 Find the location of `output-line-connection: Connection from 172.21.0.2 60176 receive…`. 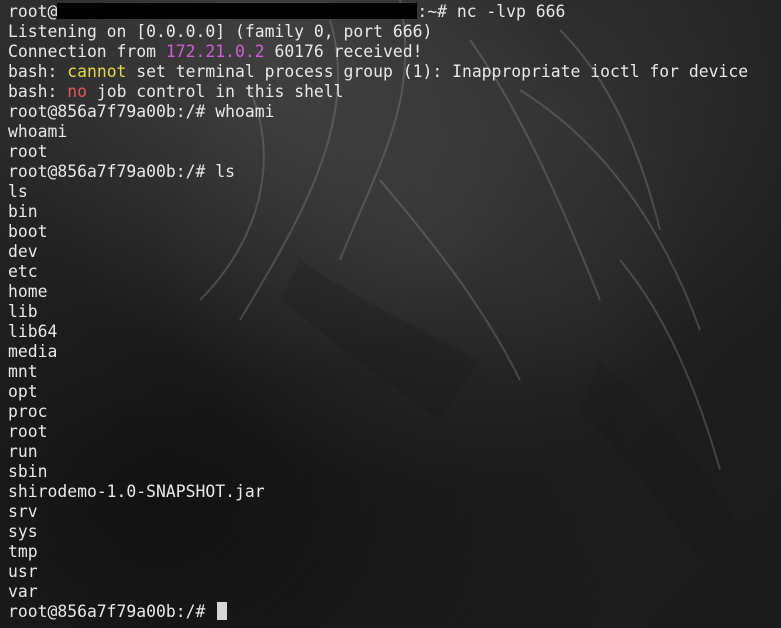

output-line-connection: Connection from 172.21.0.2 60176 receive… is located at coordinates (394, 52).